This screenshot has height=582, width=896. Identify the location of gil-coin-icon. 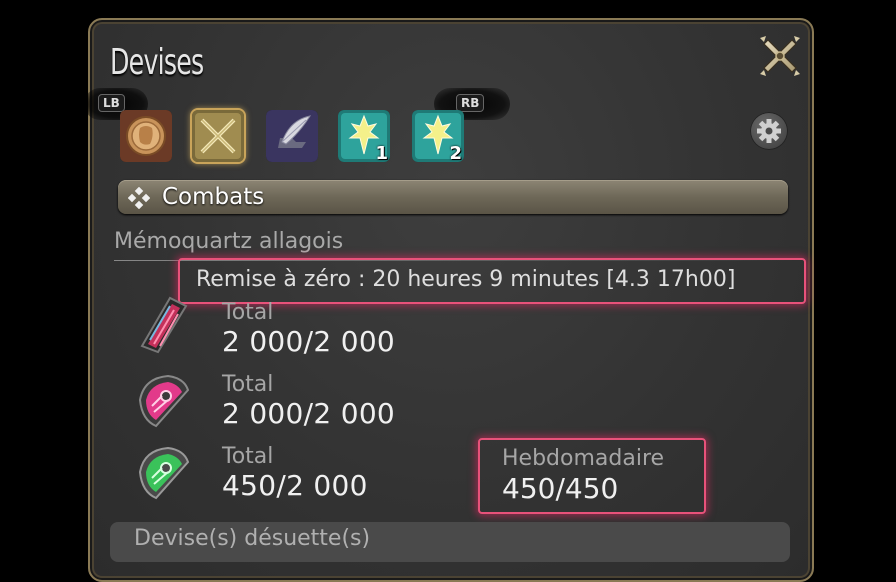
(146, 136).